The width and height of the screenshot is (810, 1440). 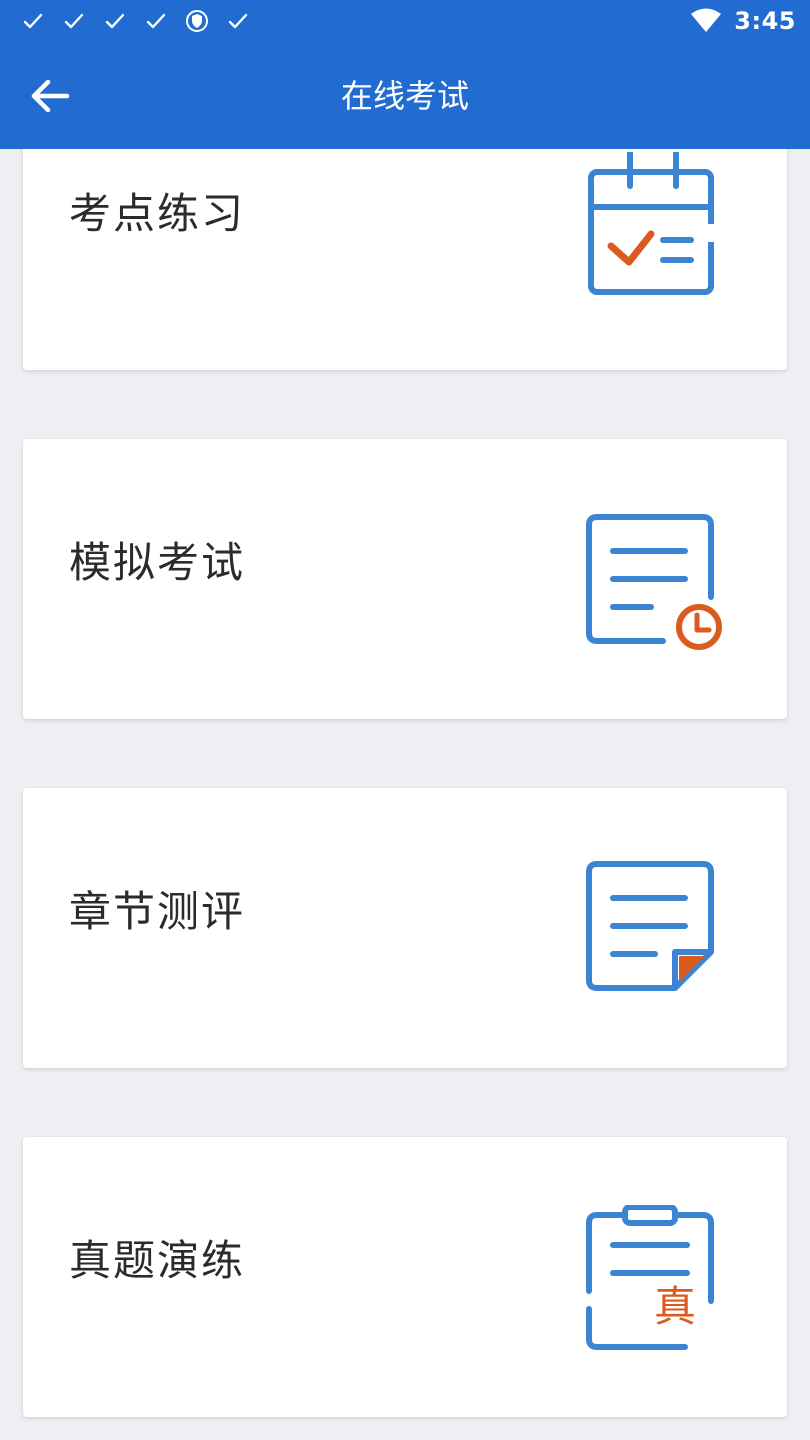 What do you see at coordinates (197, 21) in the screenshot?
I see `shield-icon` at bounding box center [197, 21].